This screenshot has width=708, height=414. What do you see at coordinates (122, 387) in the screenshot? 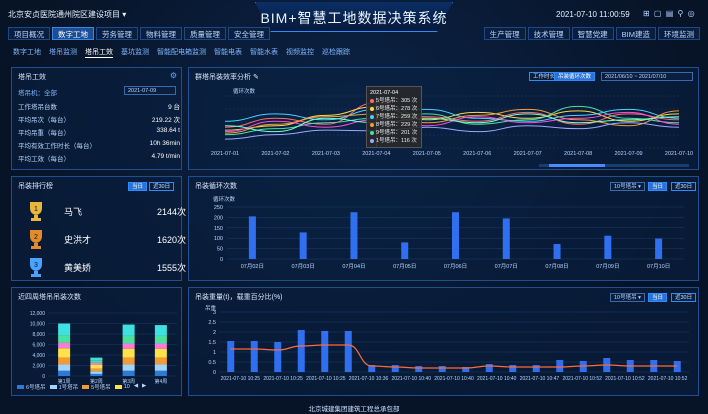
I see `legend-item: 10` at bounding box center [122, 387].